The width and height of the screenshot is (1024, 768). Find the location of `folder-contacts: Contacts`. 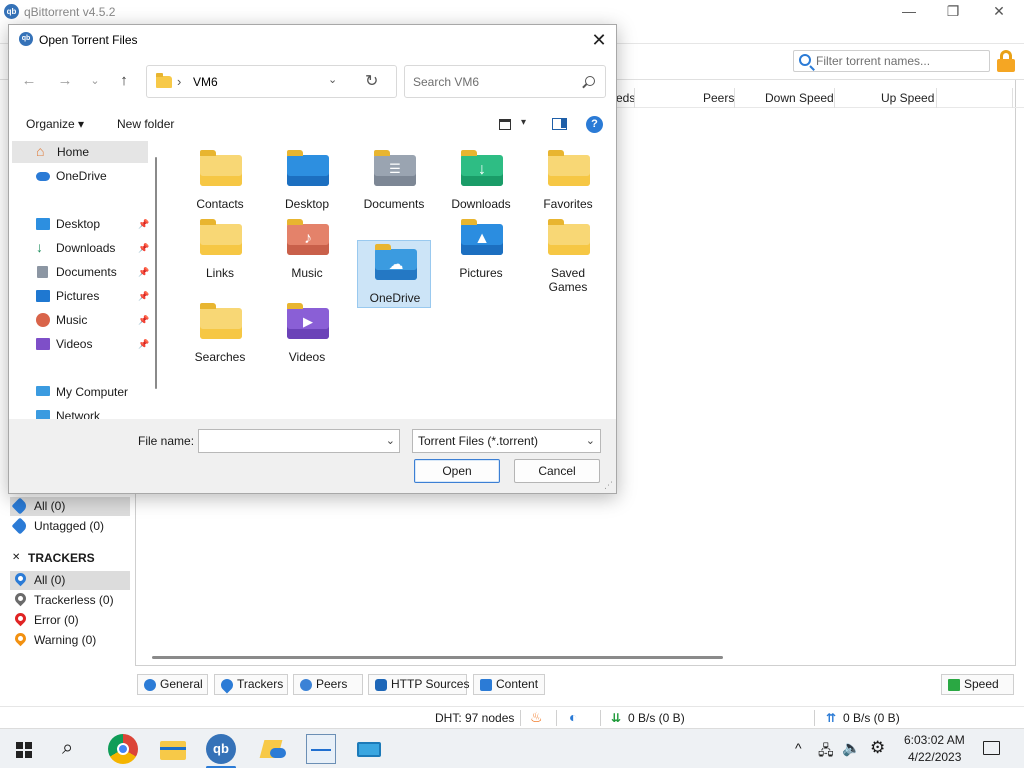

folder-contacts: Contacts is located at coordinates (220, 180).